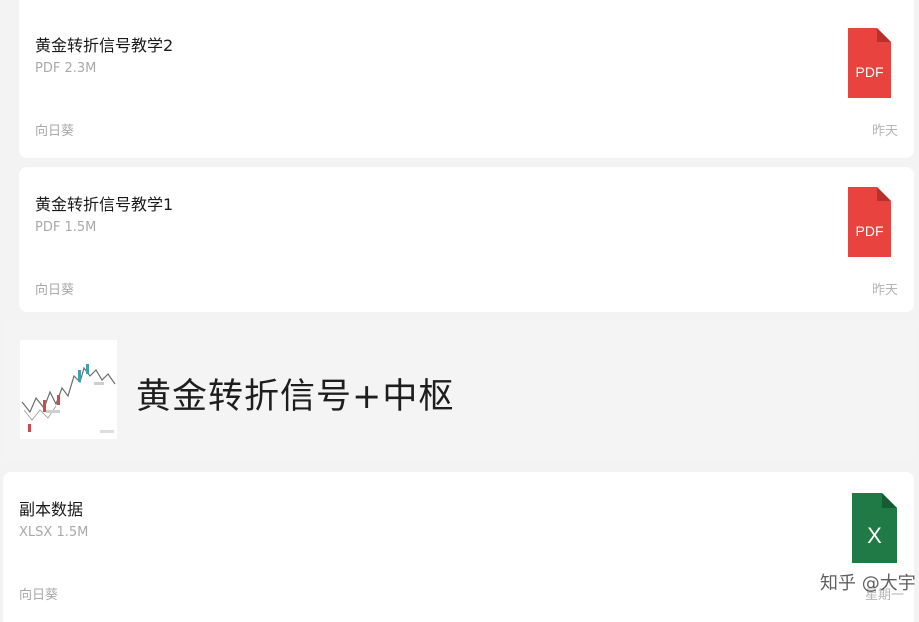 The image size is (919, 622). What do you see at coordinates (51, 509) in the screenshot?
I see `file-title: 副本数据` at bounding box center [51, 509].